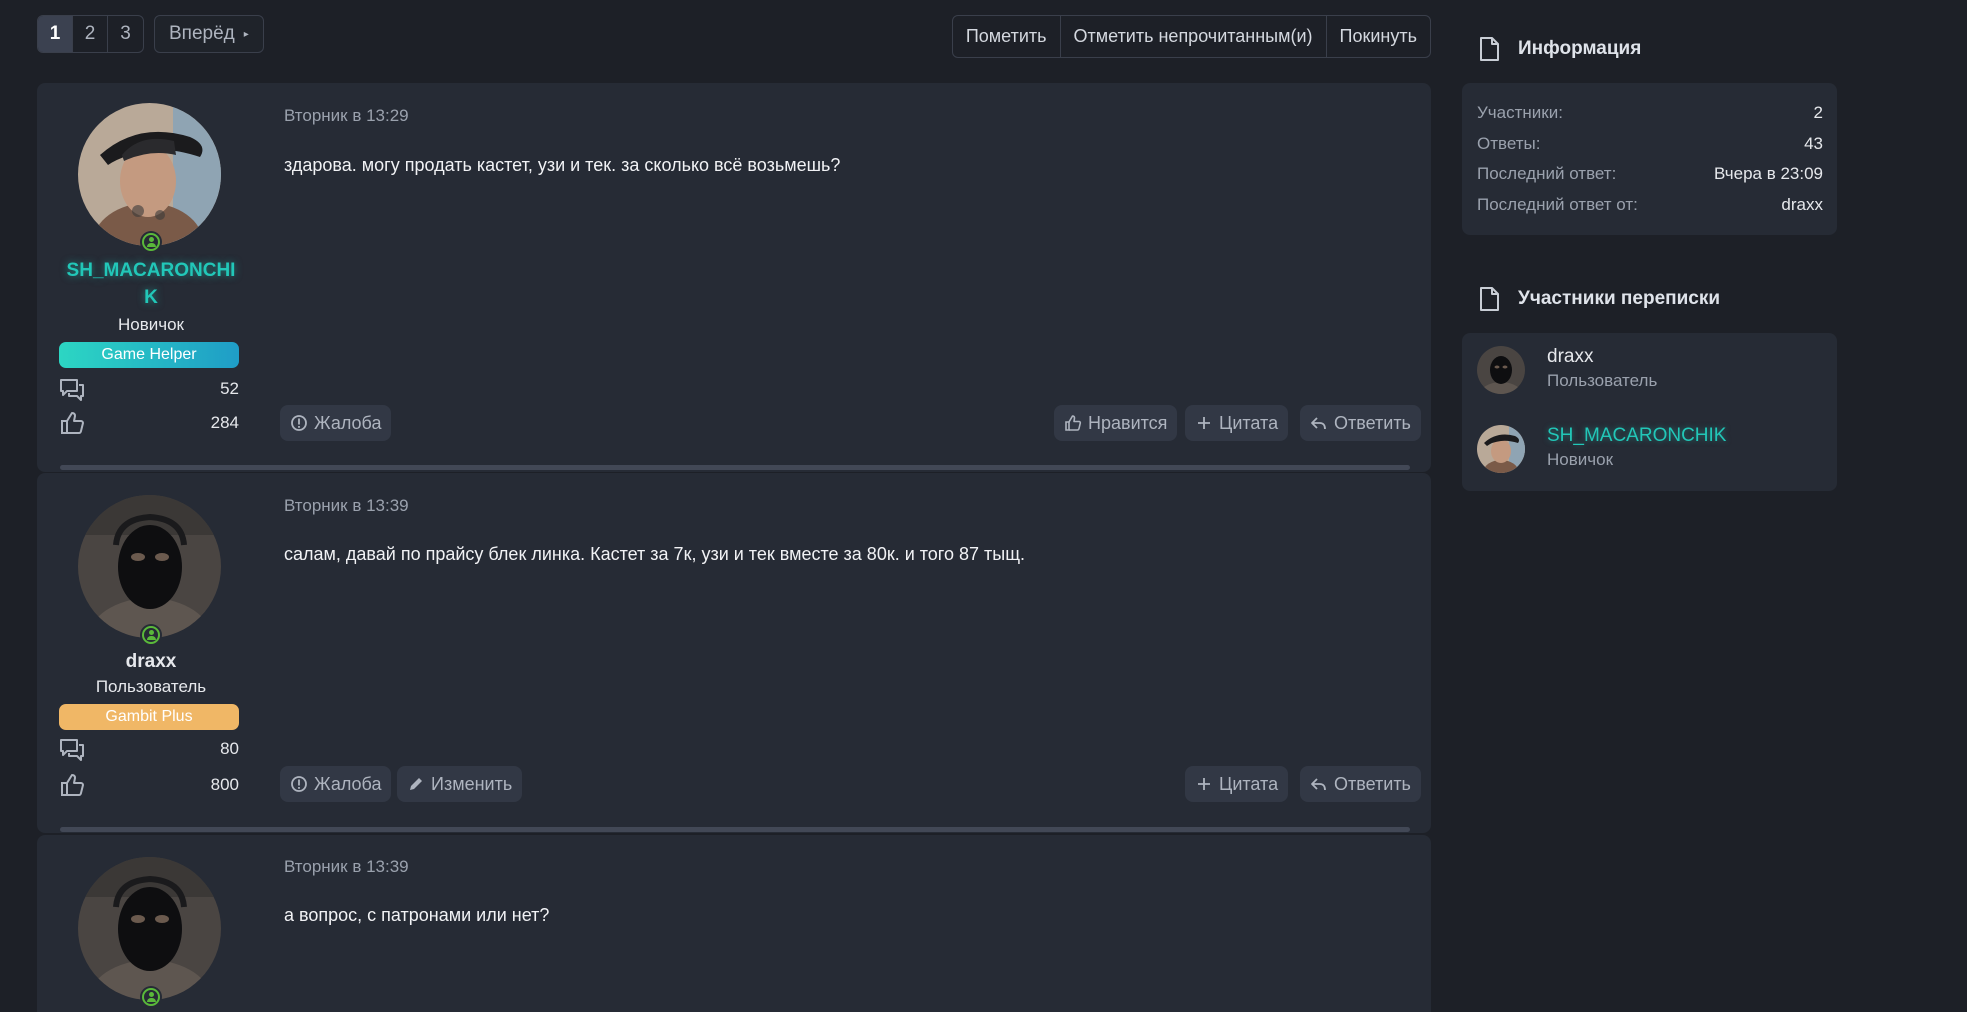 The width and height of the screenshot is (1967, 1012). Describe the element at coordinates (1547, 173) in the screenshot. I see `info-label: Последний ответ:` at that location.